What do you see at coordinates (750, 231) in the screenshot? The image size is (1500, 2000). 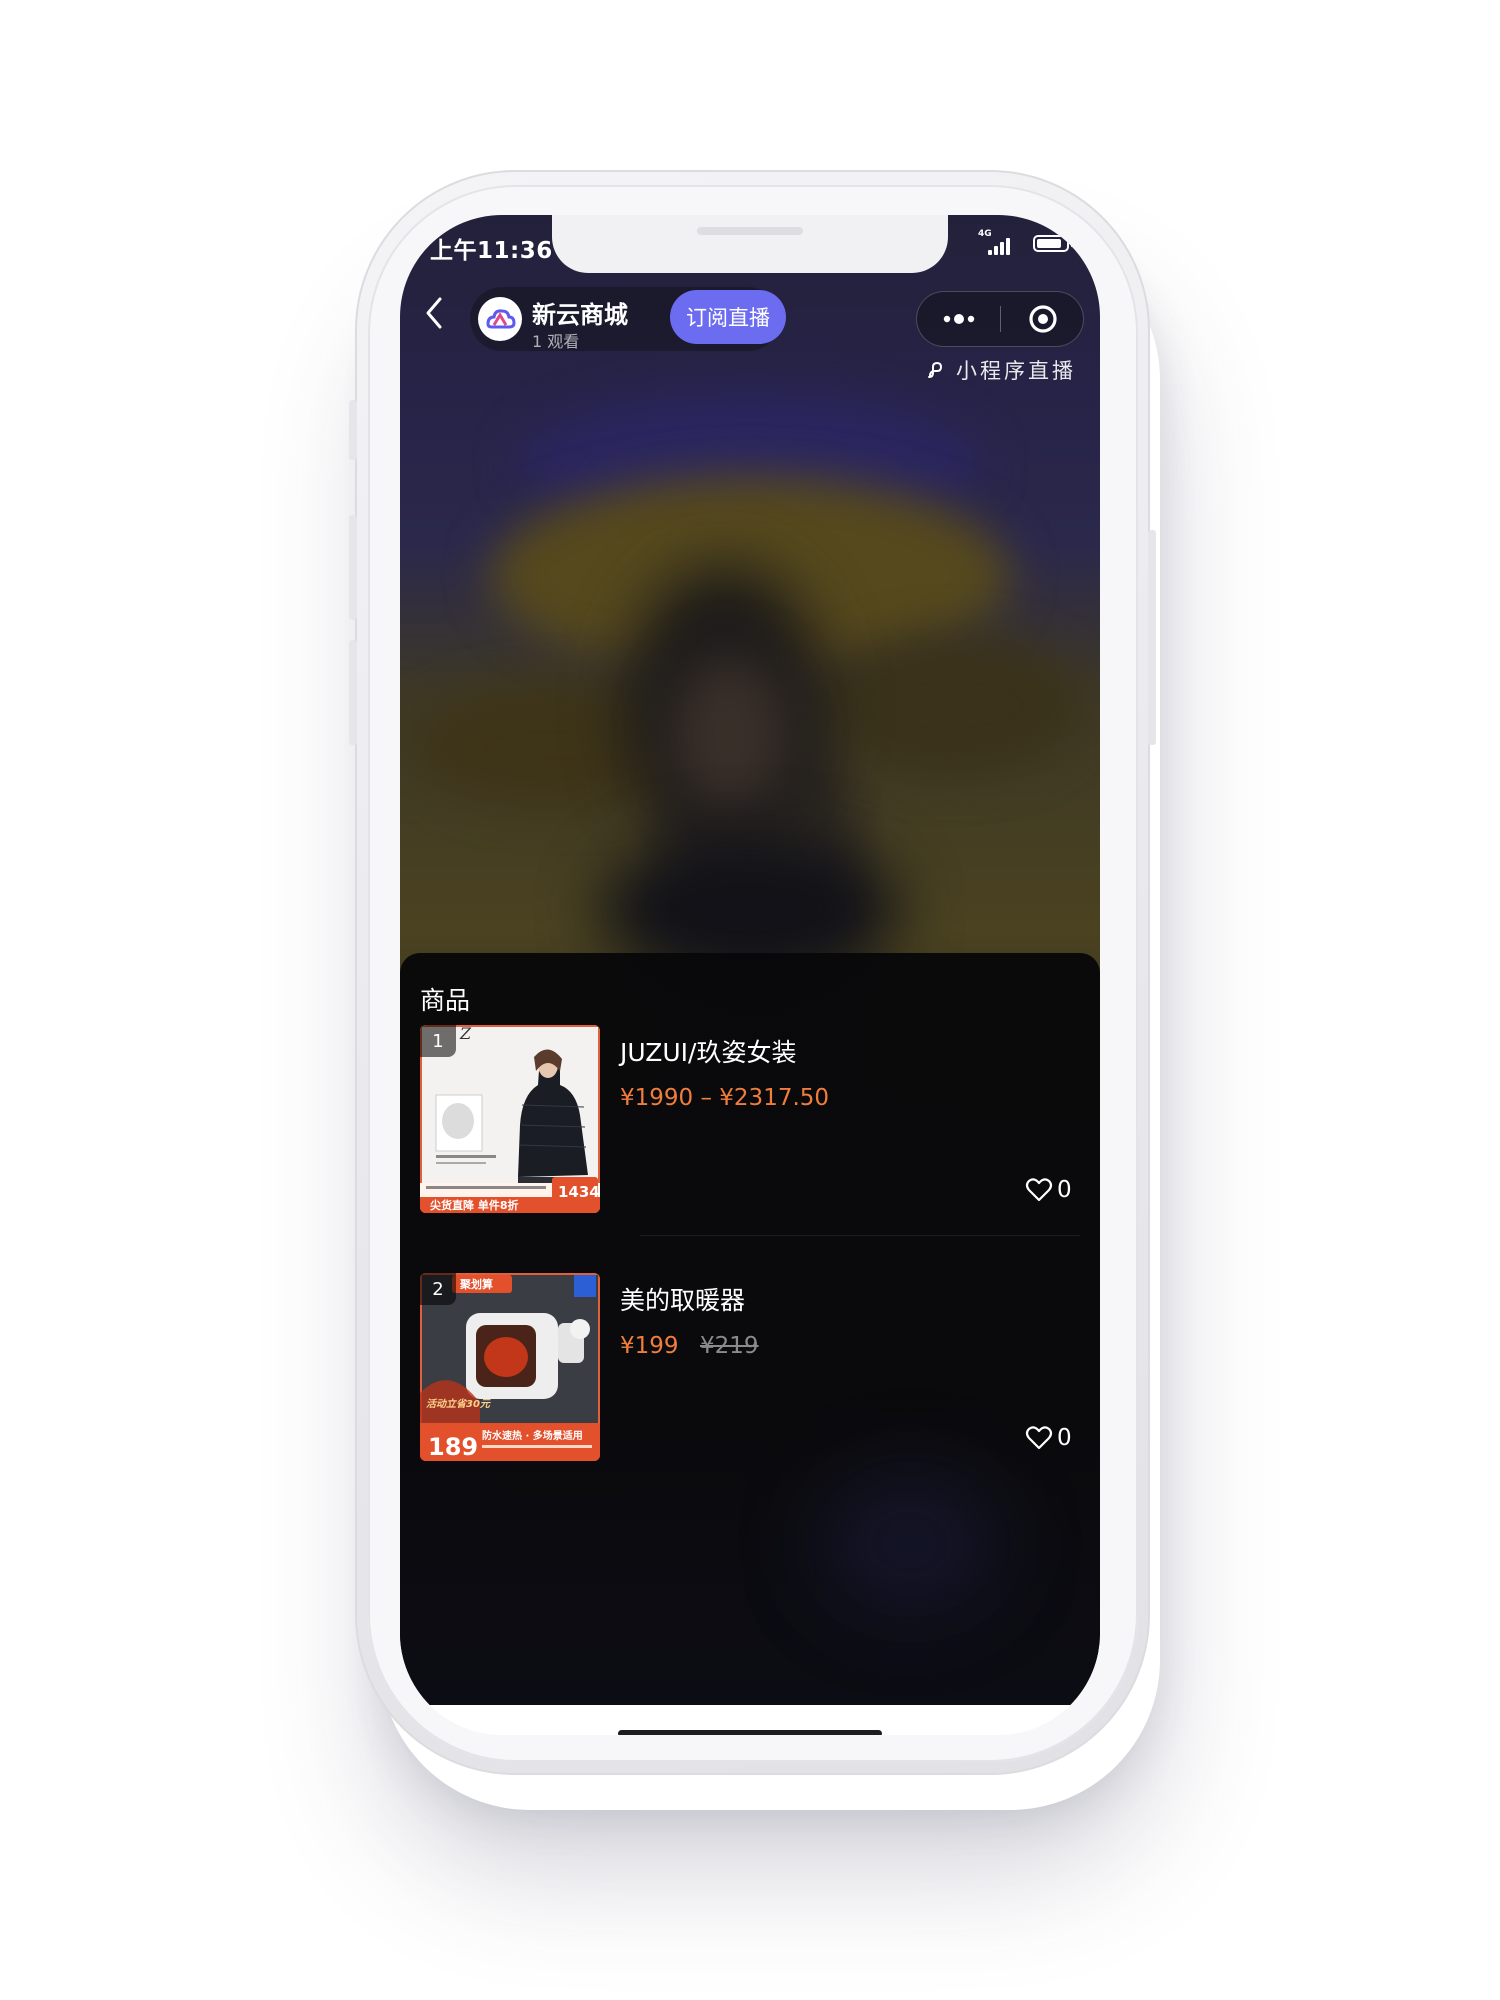 I see `speaker-grille` at bounding box center [750, 231].